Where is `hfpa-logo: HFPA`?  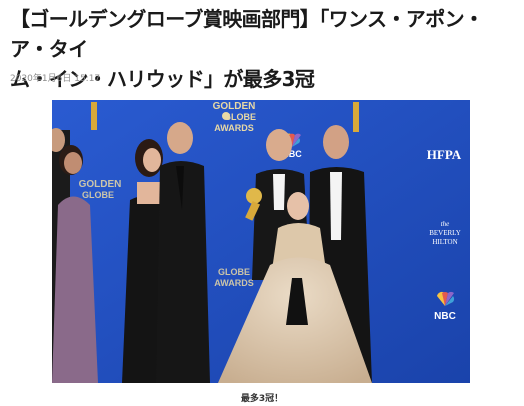 hfpa-logo: HFPA is located at coordinates (444, 154).